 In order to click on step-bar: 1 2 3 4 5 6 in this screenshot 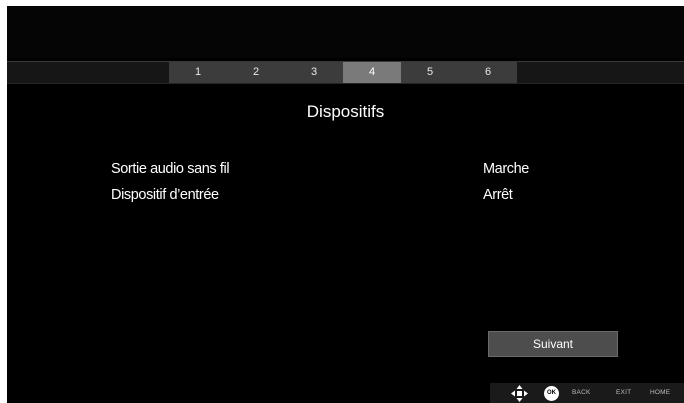, I will do `click(345, 72)`.